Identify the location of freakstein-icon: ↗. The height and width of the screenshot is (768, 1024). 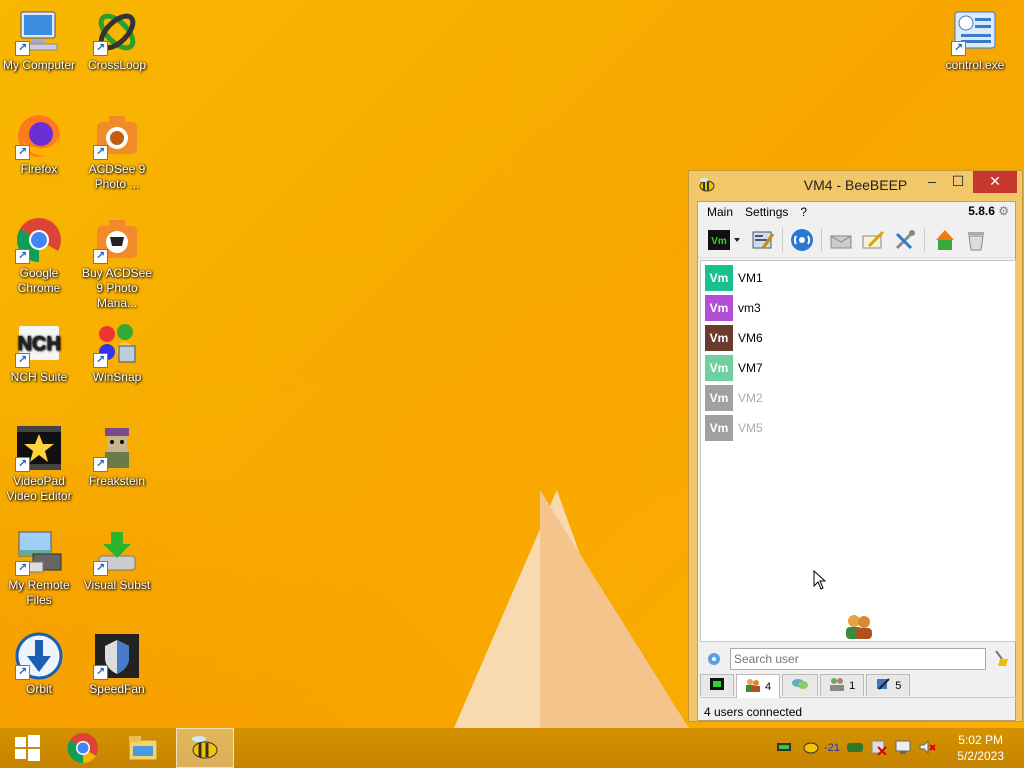
(117, 448).